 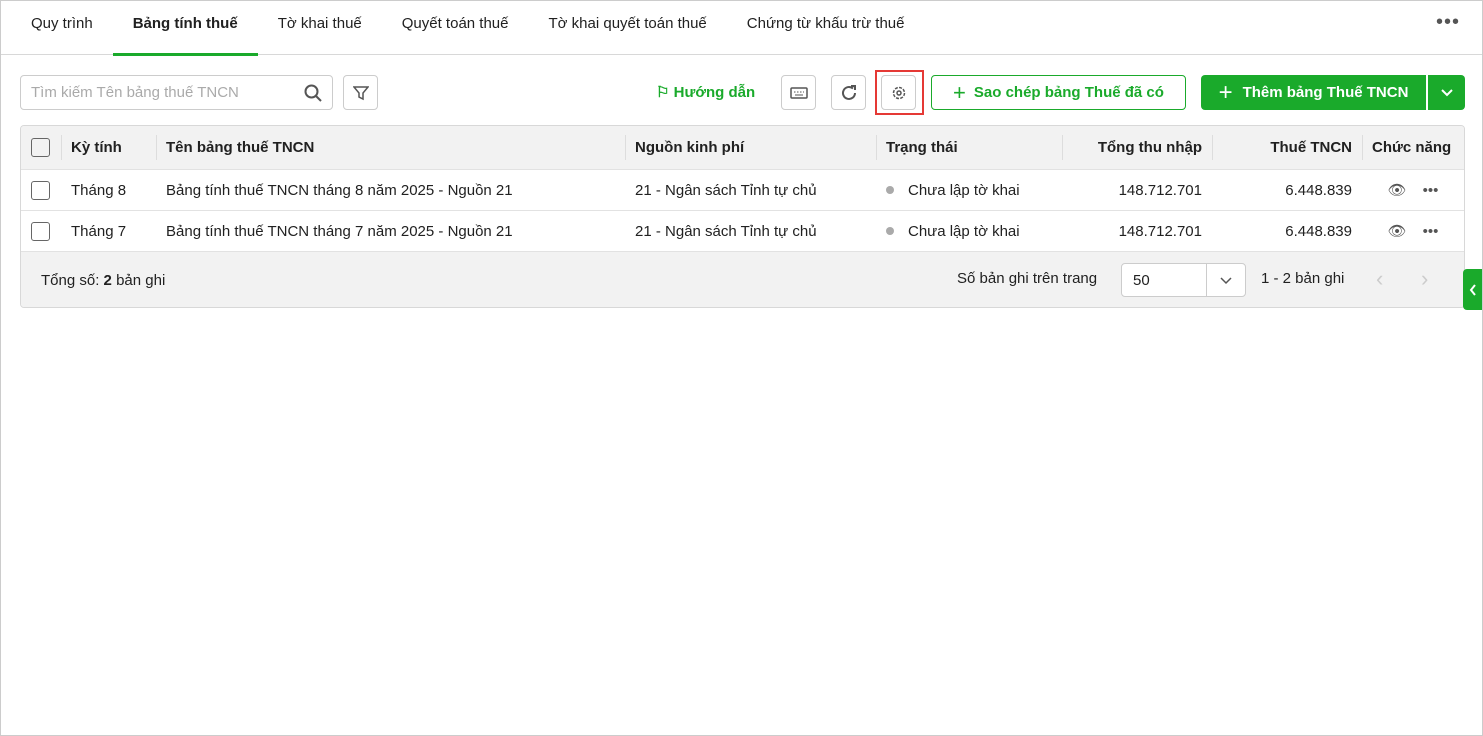 I want to click on chevron-left-icon, so click(x=1472, y=289).